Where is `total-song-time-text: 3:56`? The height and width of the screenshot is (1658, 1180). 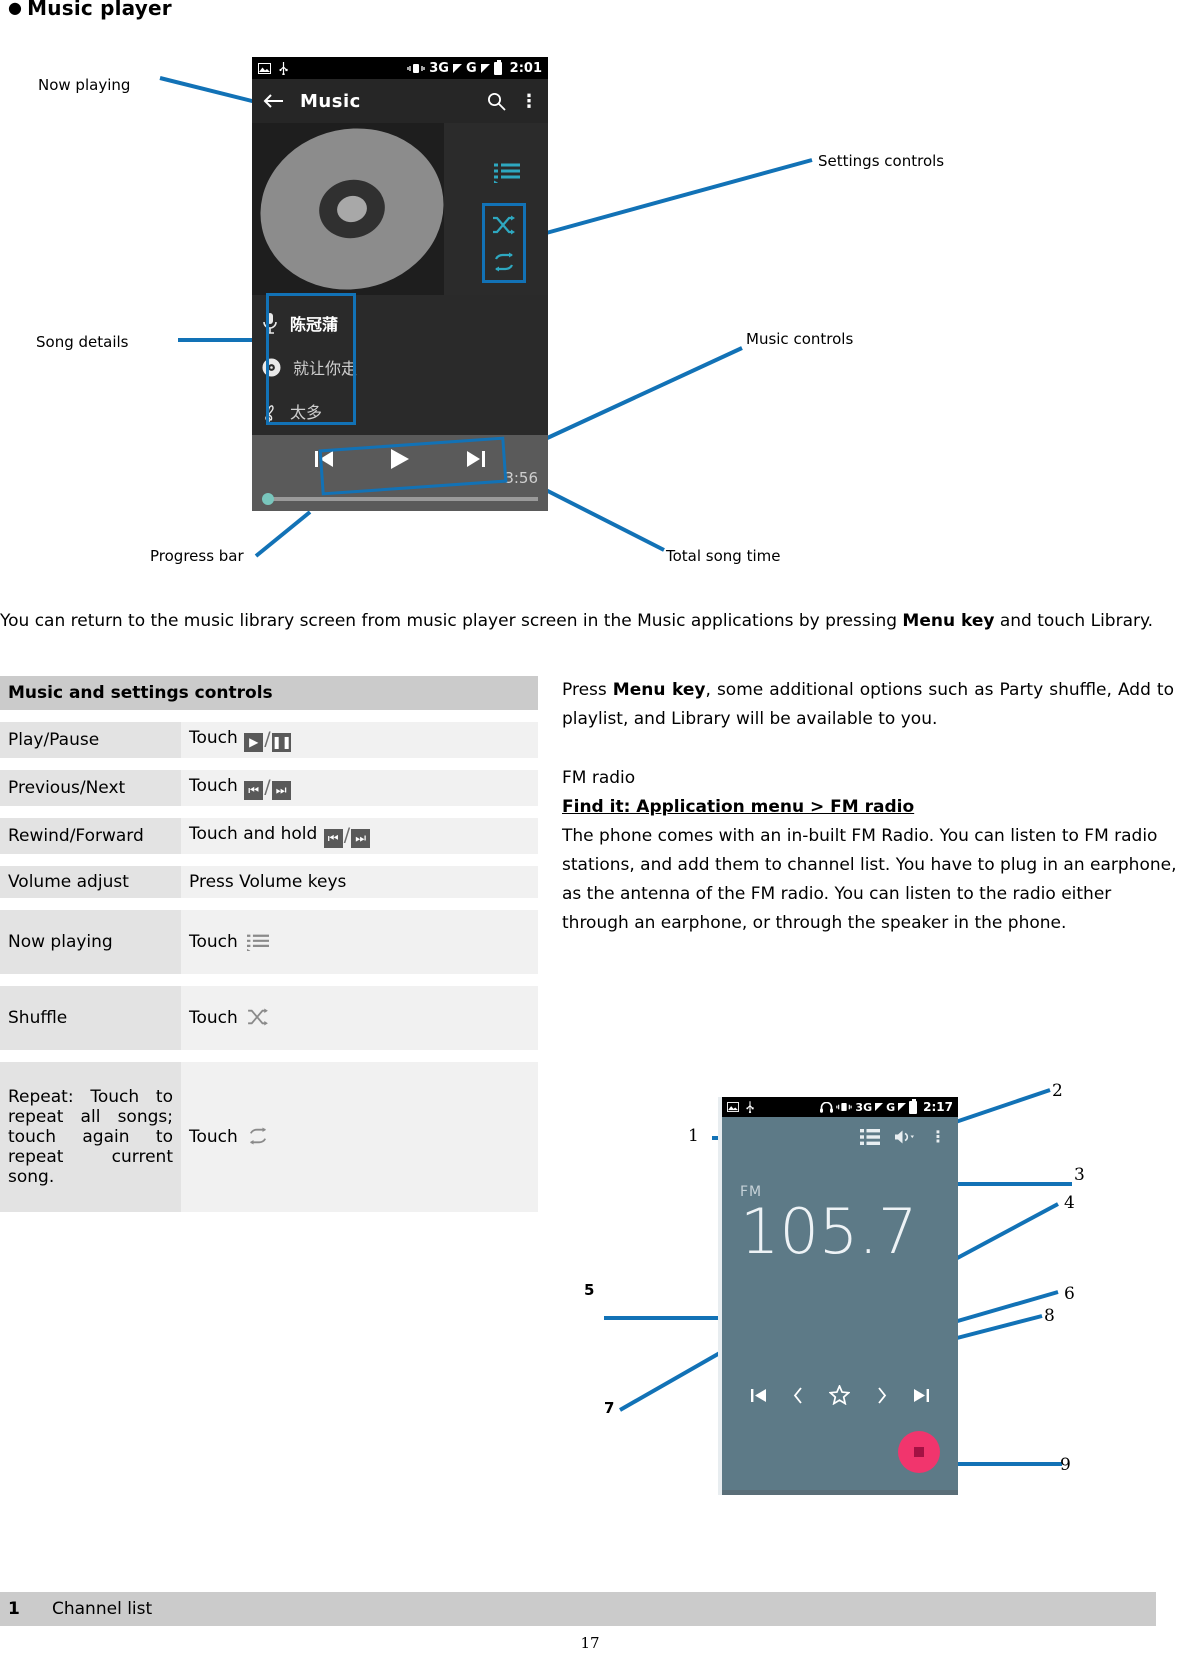
total-song-time-text: 3:56 is located at coordinates (521, 478).